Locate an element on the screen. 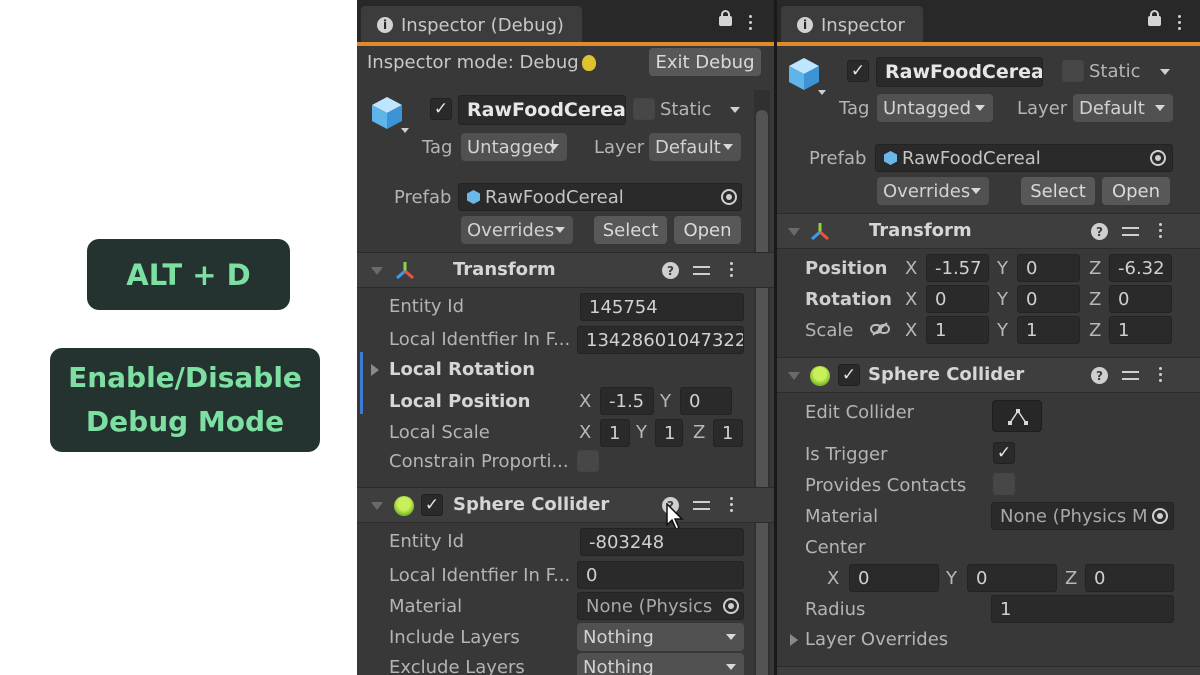  edit-collider-button is located at coordinates (1017, 416).